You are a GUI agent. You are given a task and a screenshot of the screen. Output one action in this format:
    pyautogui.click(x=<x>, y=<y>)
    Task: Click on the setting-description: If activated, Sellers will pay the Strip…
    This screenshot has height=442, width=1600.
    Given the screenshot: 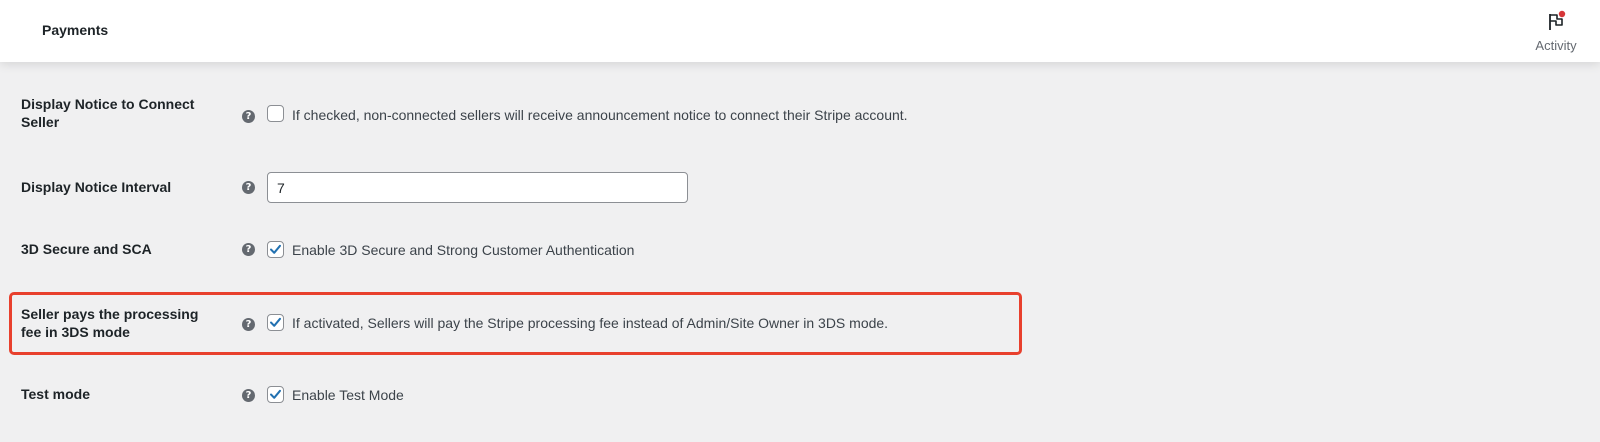 What is the action you would take?
    pyautogui.click(x=590, y=323)
    